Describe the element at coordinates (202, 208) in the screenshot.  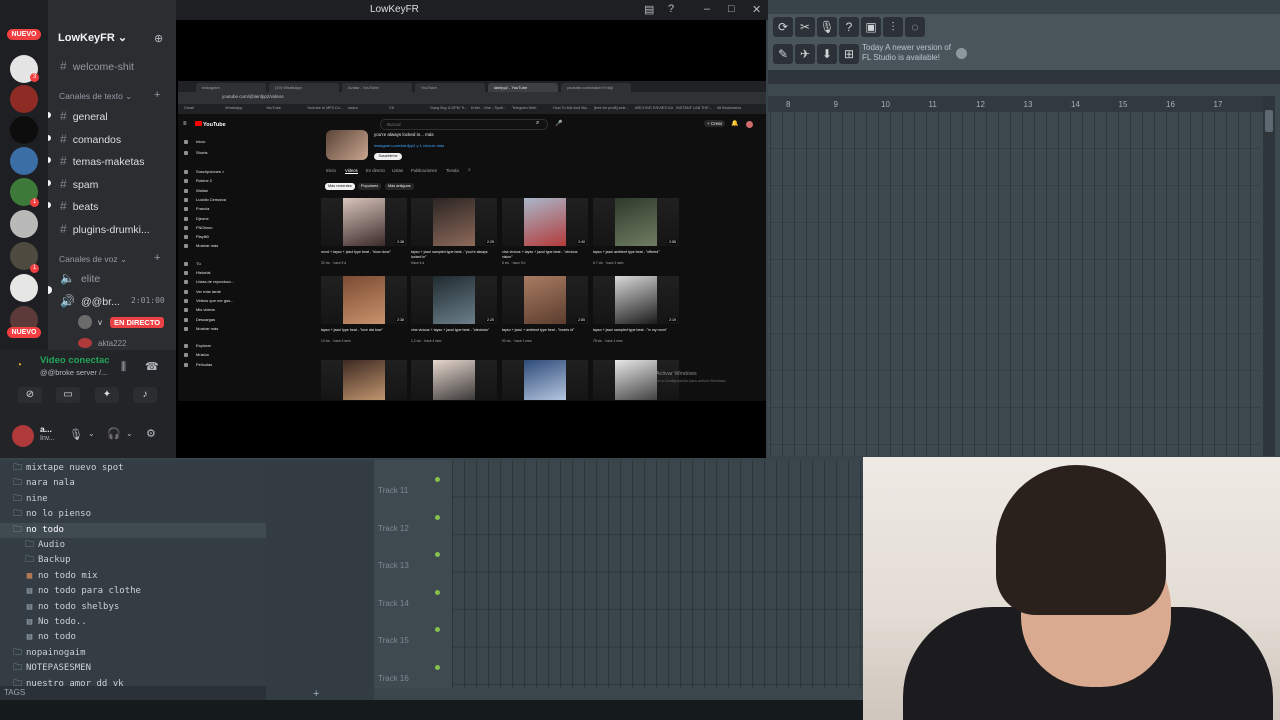
I see `sidebar-item: Francia` at that location.